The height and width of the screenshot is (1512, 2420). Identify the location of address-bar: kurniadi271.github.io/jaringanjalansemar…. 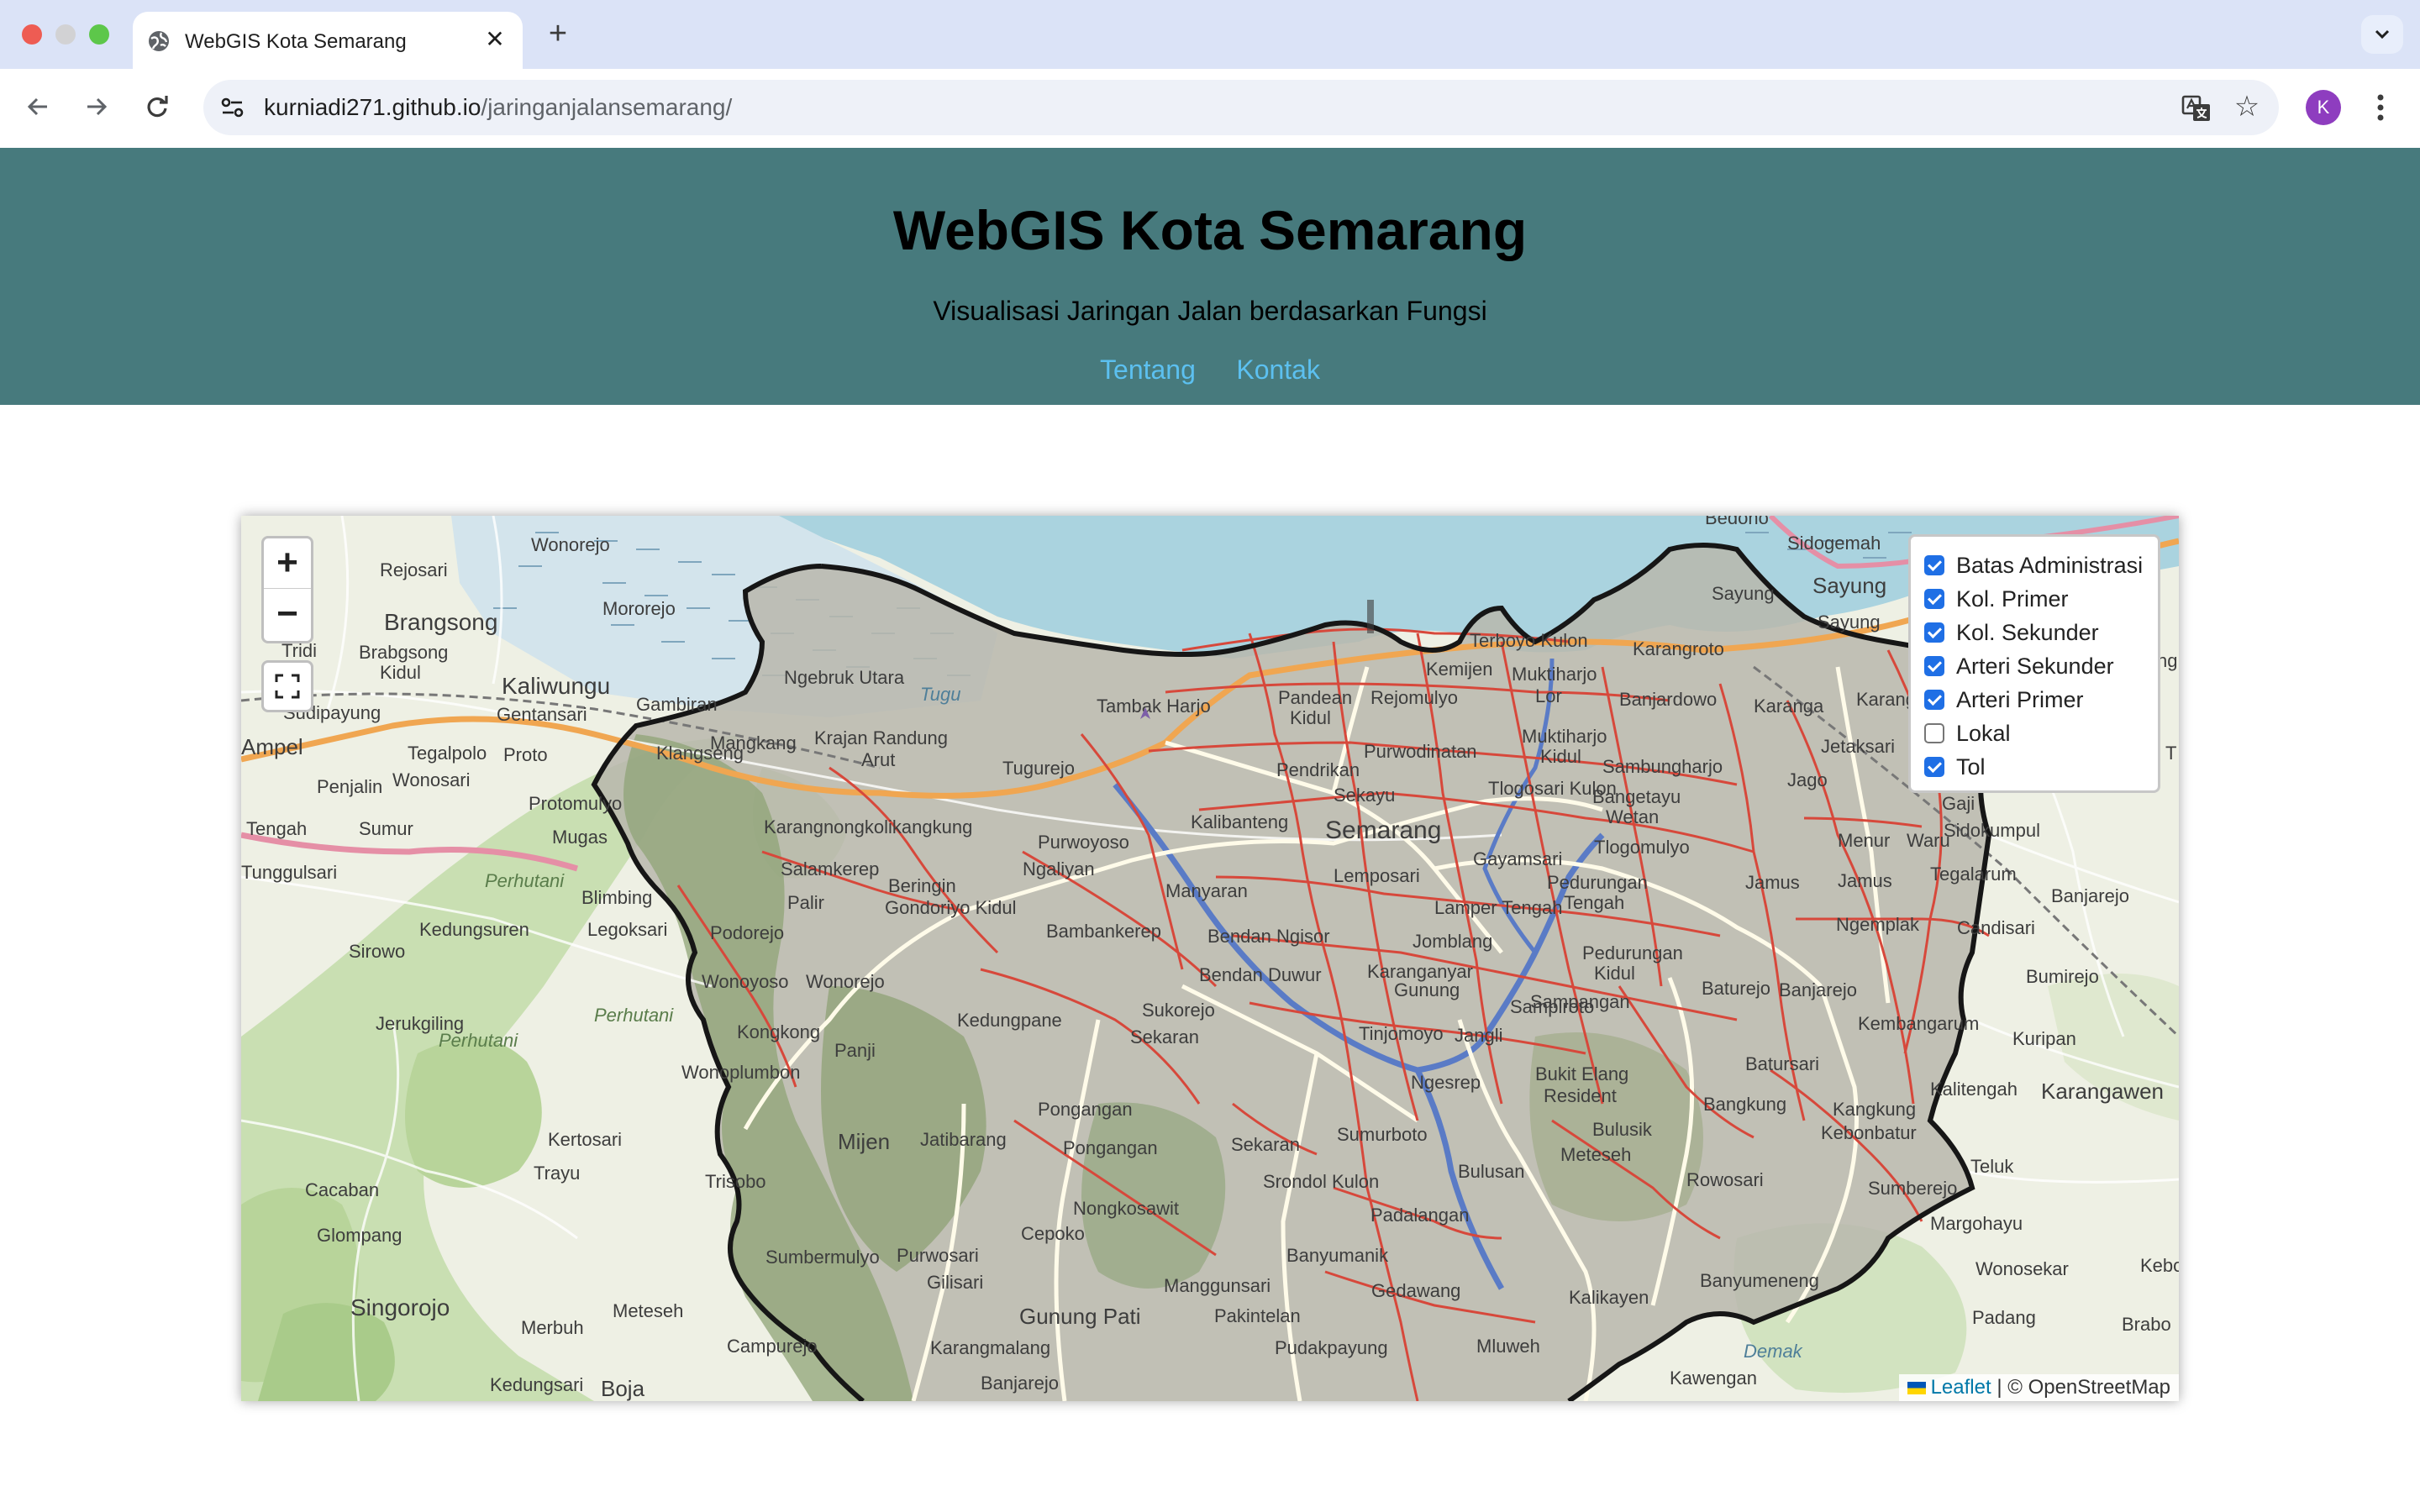
(1241, 107).